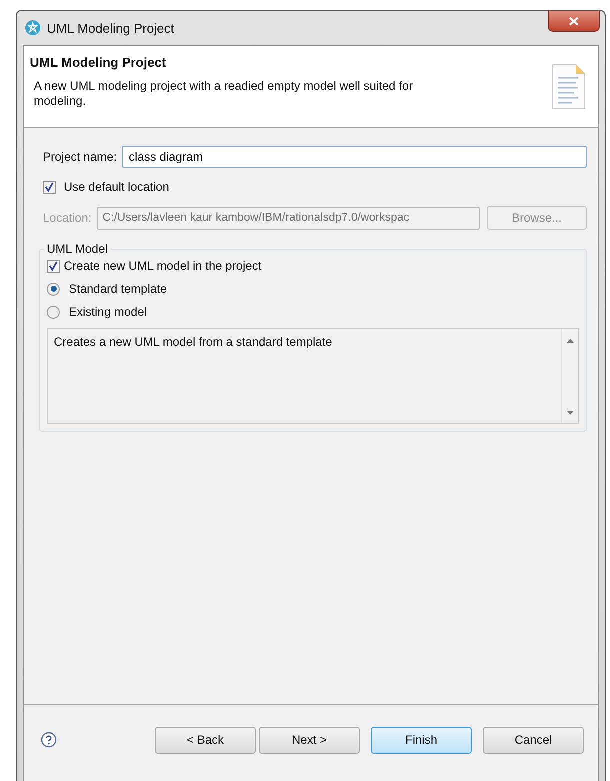 Image resolution: width=610 pixels, height=781 pixels. What do you see at coordinates (108, 312) in the screenshot?
I see `radio-label: Existing model` at bounding box center [108, 312].